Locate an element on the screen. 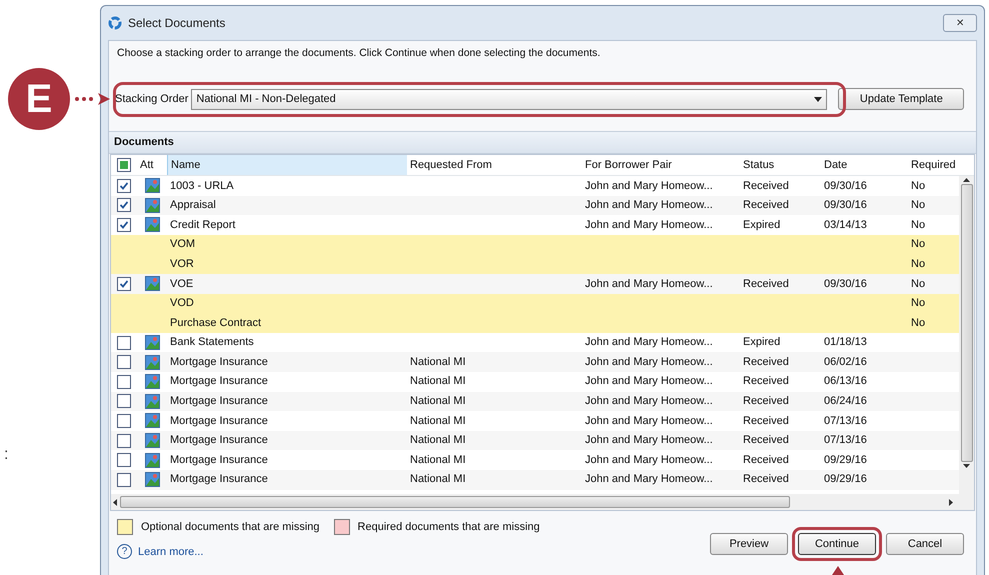  name-cell-text: Appraisal is located at coordinates (193, 206).